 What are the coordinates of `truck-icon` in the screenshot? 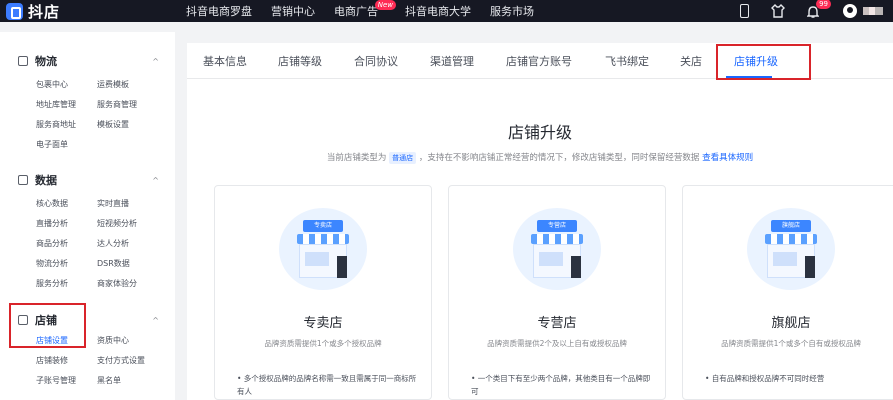 It's located at (23, 61).